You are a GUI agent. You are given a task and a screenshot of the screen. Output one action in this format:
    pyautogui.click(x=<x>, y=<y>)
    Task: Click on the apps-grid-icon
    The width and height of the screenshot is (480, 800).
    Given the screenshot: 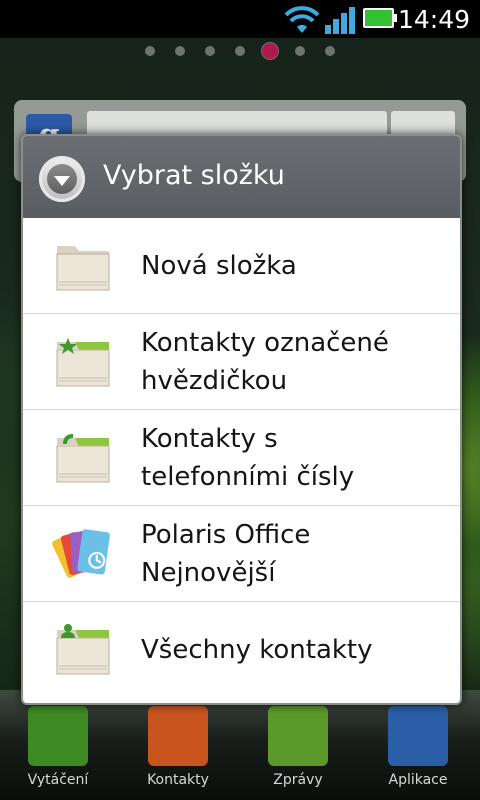 What is the action you would take?
    pyautogui.click(x=418, y=736)
    